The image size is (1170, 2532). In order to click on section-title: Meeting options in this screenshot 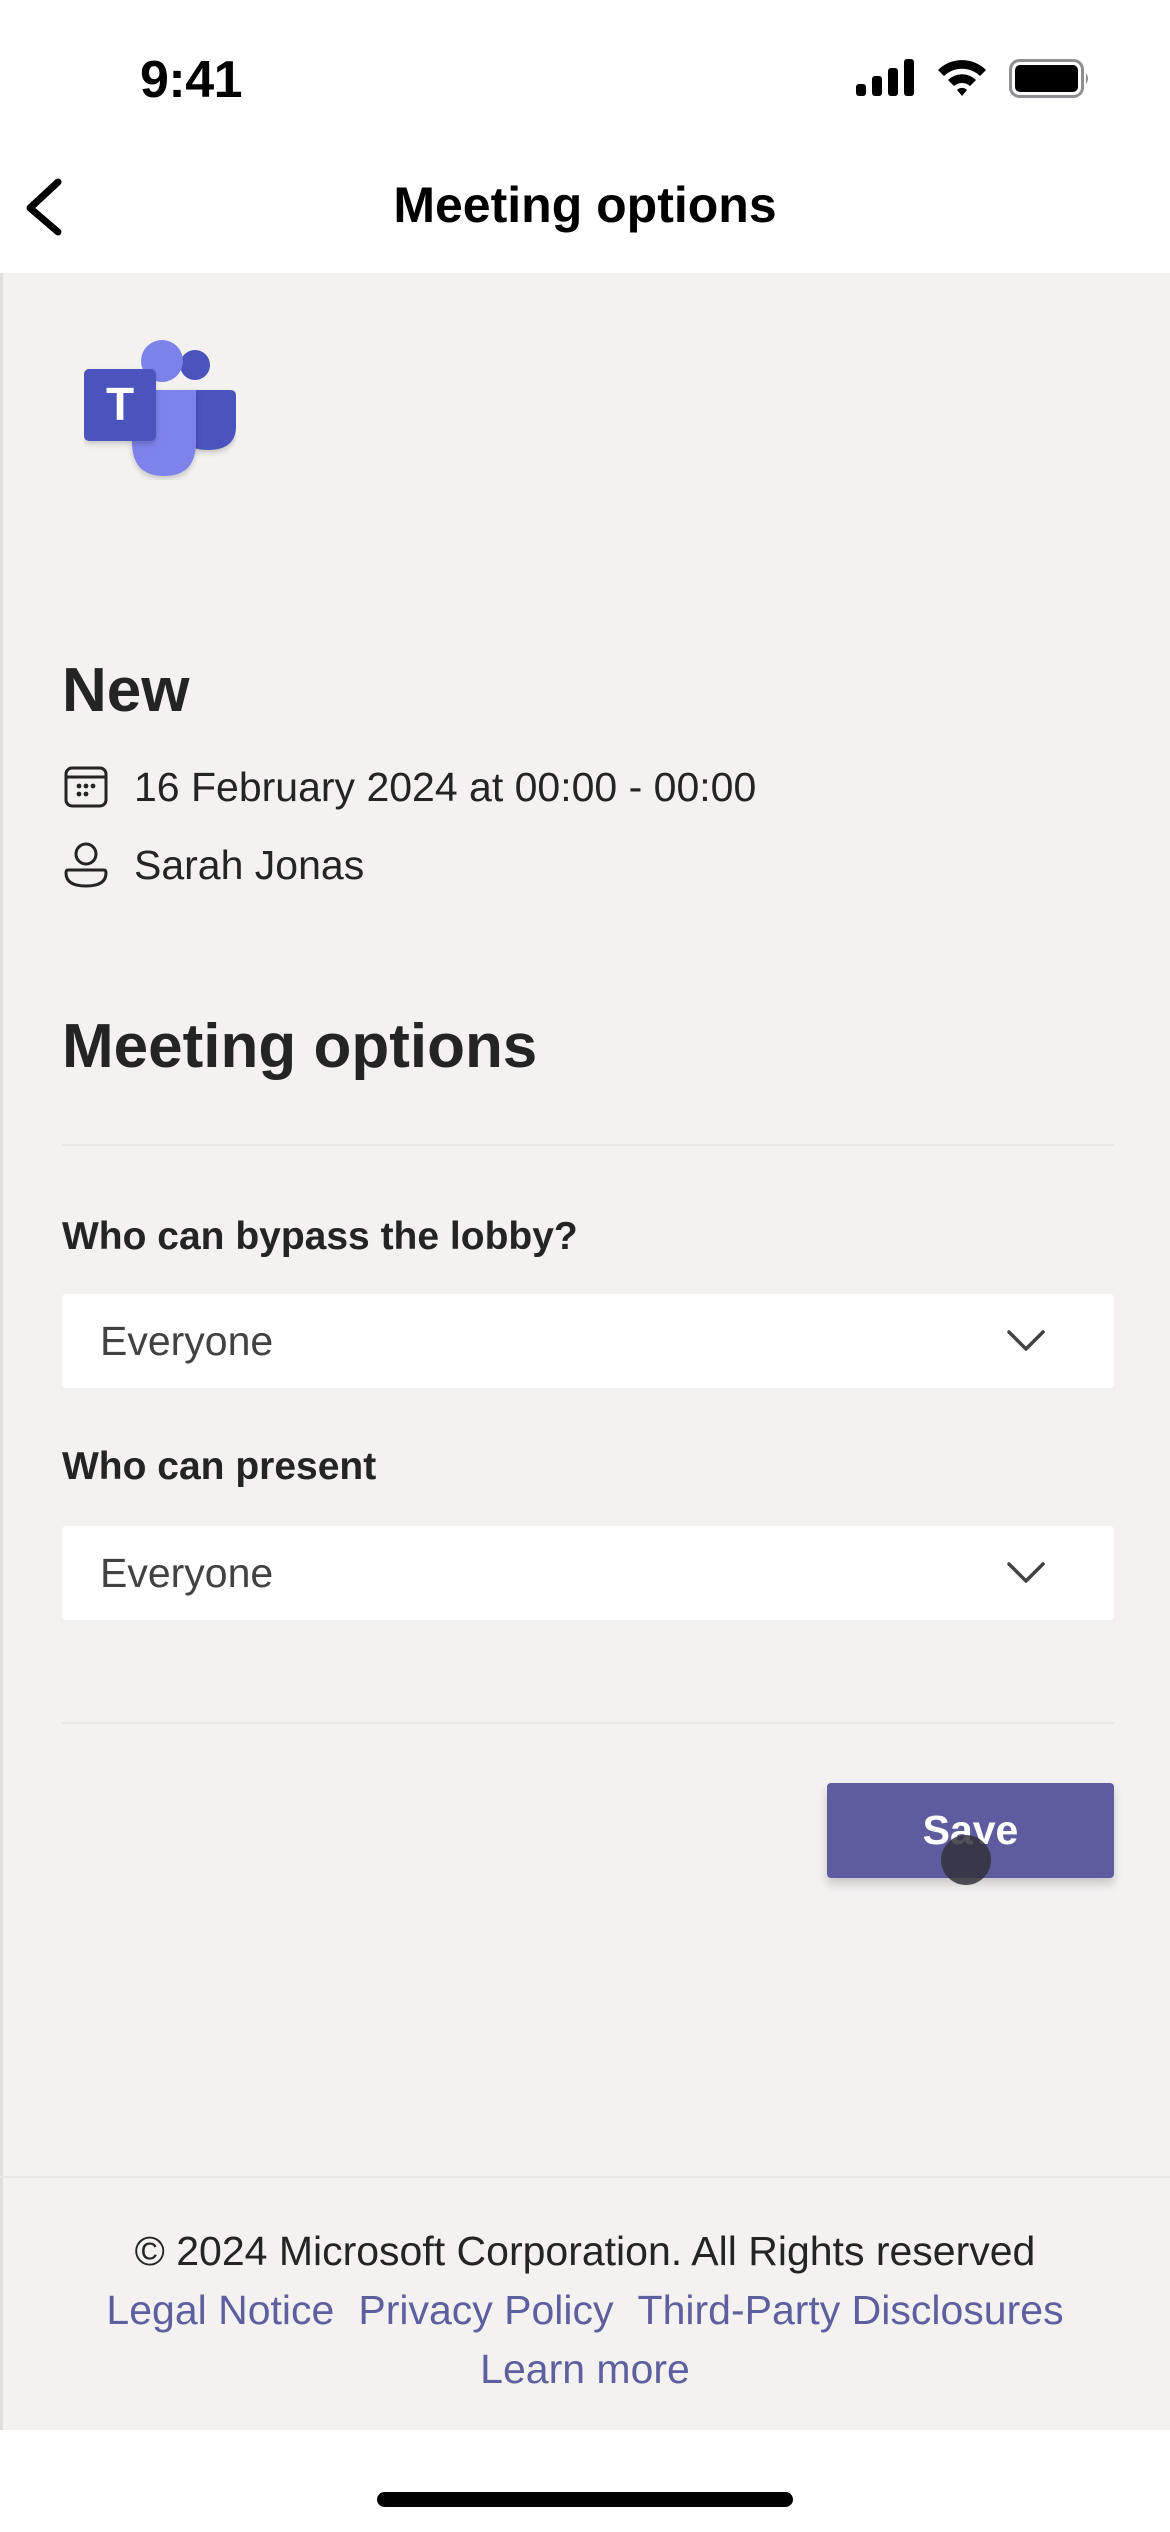, I will do `click(300, 1046)`.